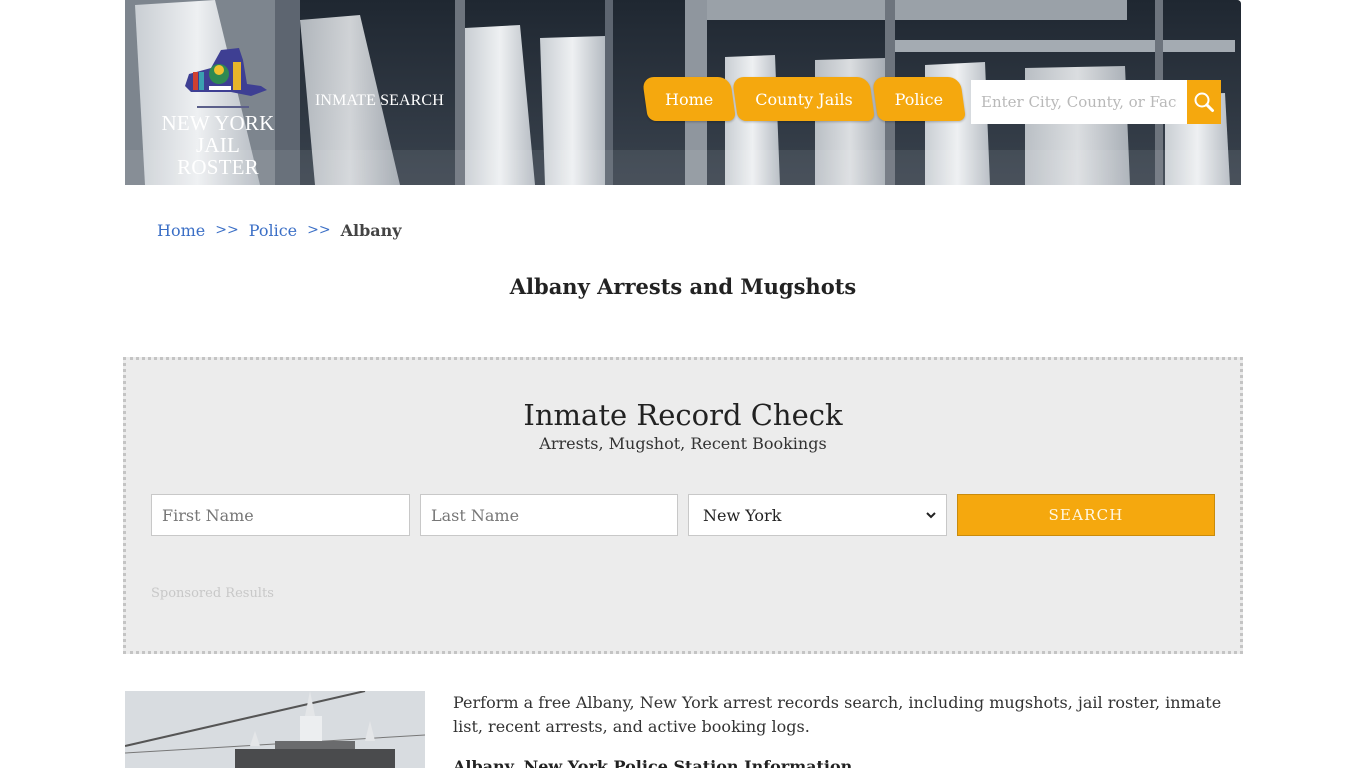 The image size is (1366, 768). I want to click on site-search, so click(1096, 102).